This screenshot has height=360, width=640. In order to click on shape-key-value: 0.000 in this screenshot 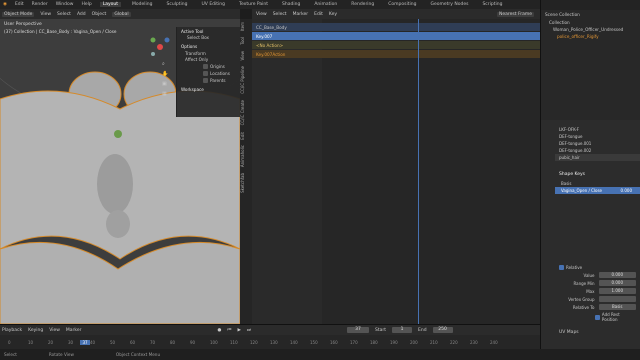, I will do `click(626, 190)`.